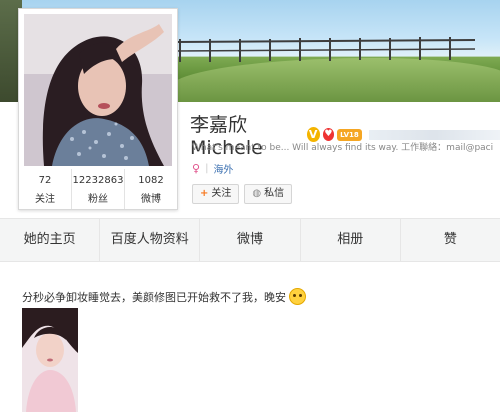 This screenshot has height=420, width=500. I want to click on kiss-emoji-icon, so click(297, 296).